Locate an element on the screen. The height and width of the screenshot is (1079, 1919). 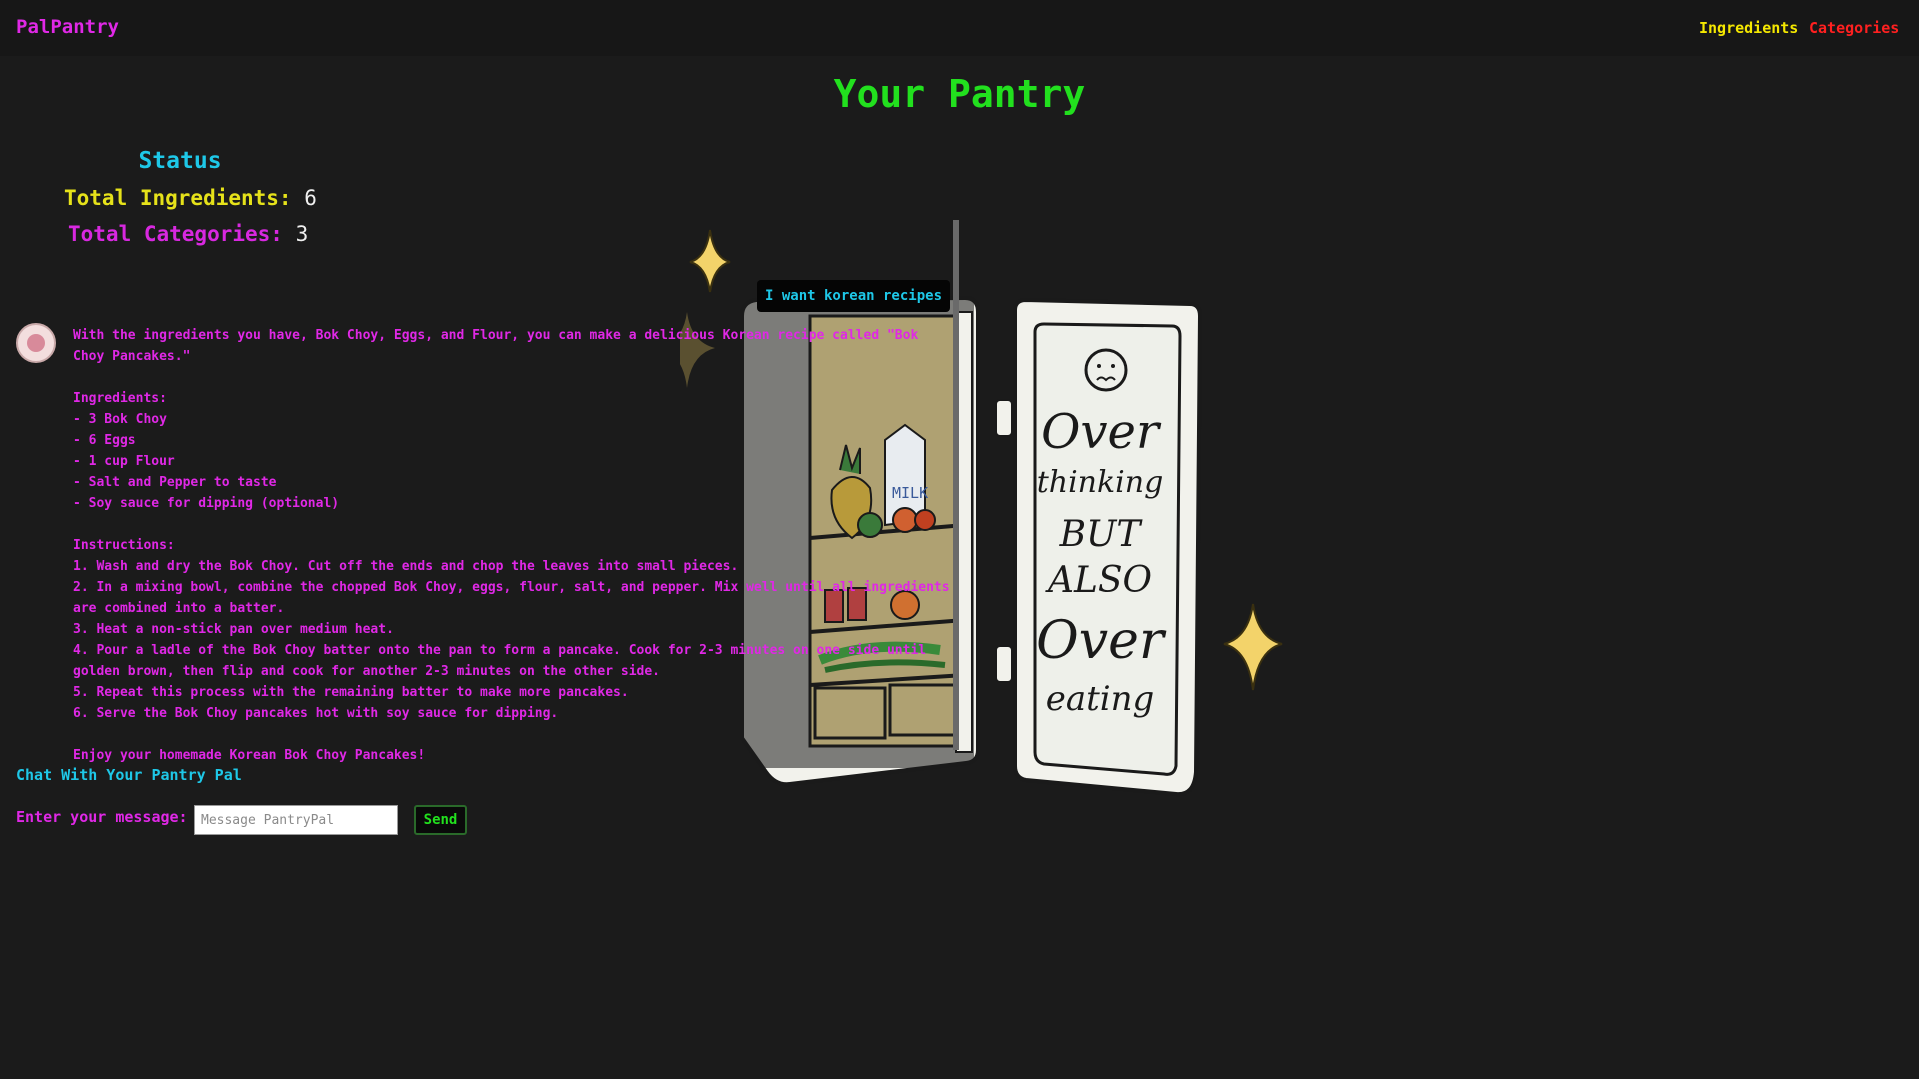
total-categories-label: Total Categories: is located at coordinates (175, 234).